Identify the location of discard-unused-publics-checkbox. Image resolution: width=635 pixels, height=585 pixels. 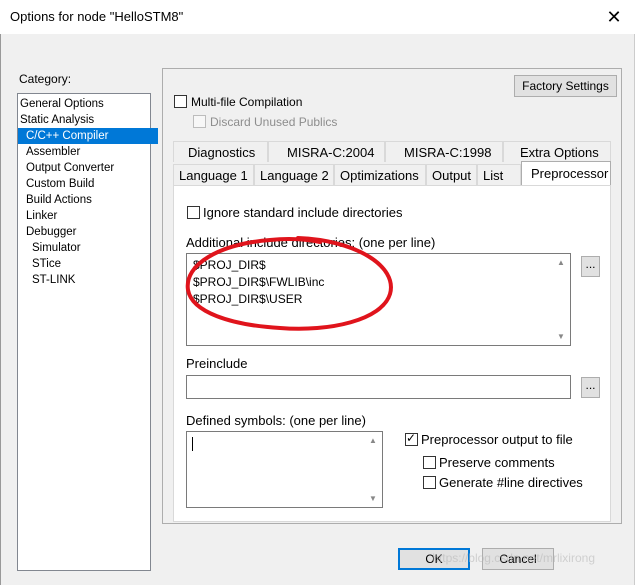
(199, 121).